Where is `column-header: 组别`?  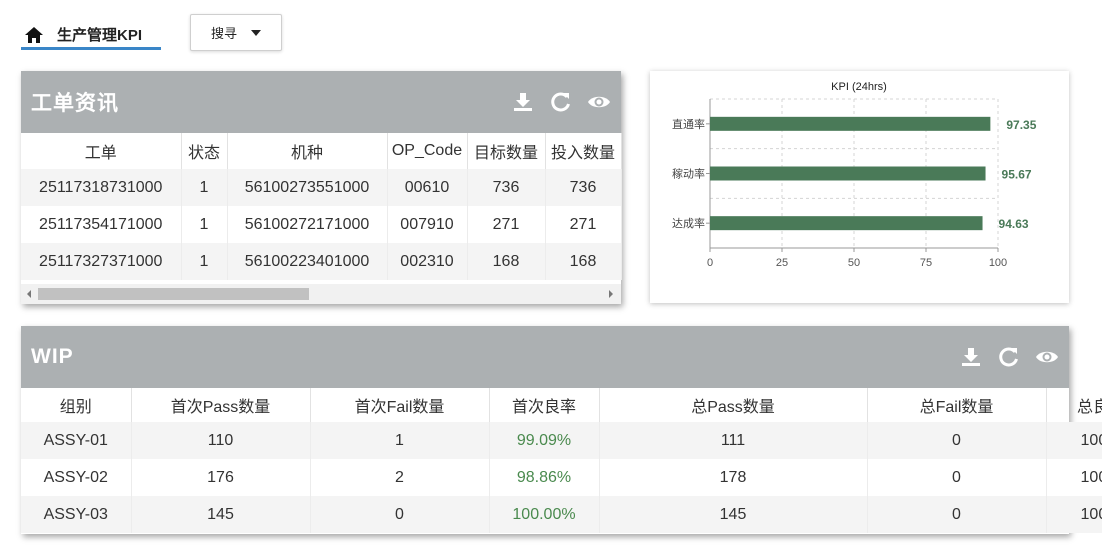
column-header: 组别 is located at coordinates (76, 405).